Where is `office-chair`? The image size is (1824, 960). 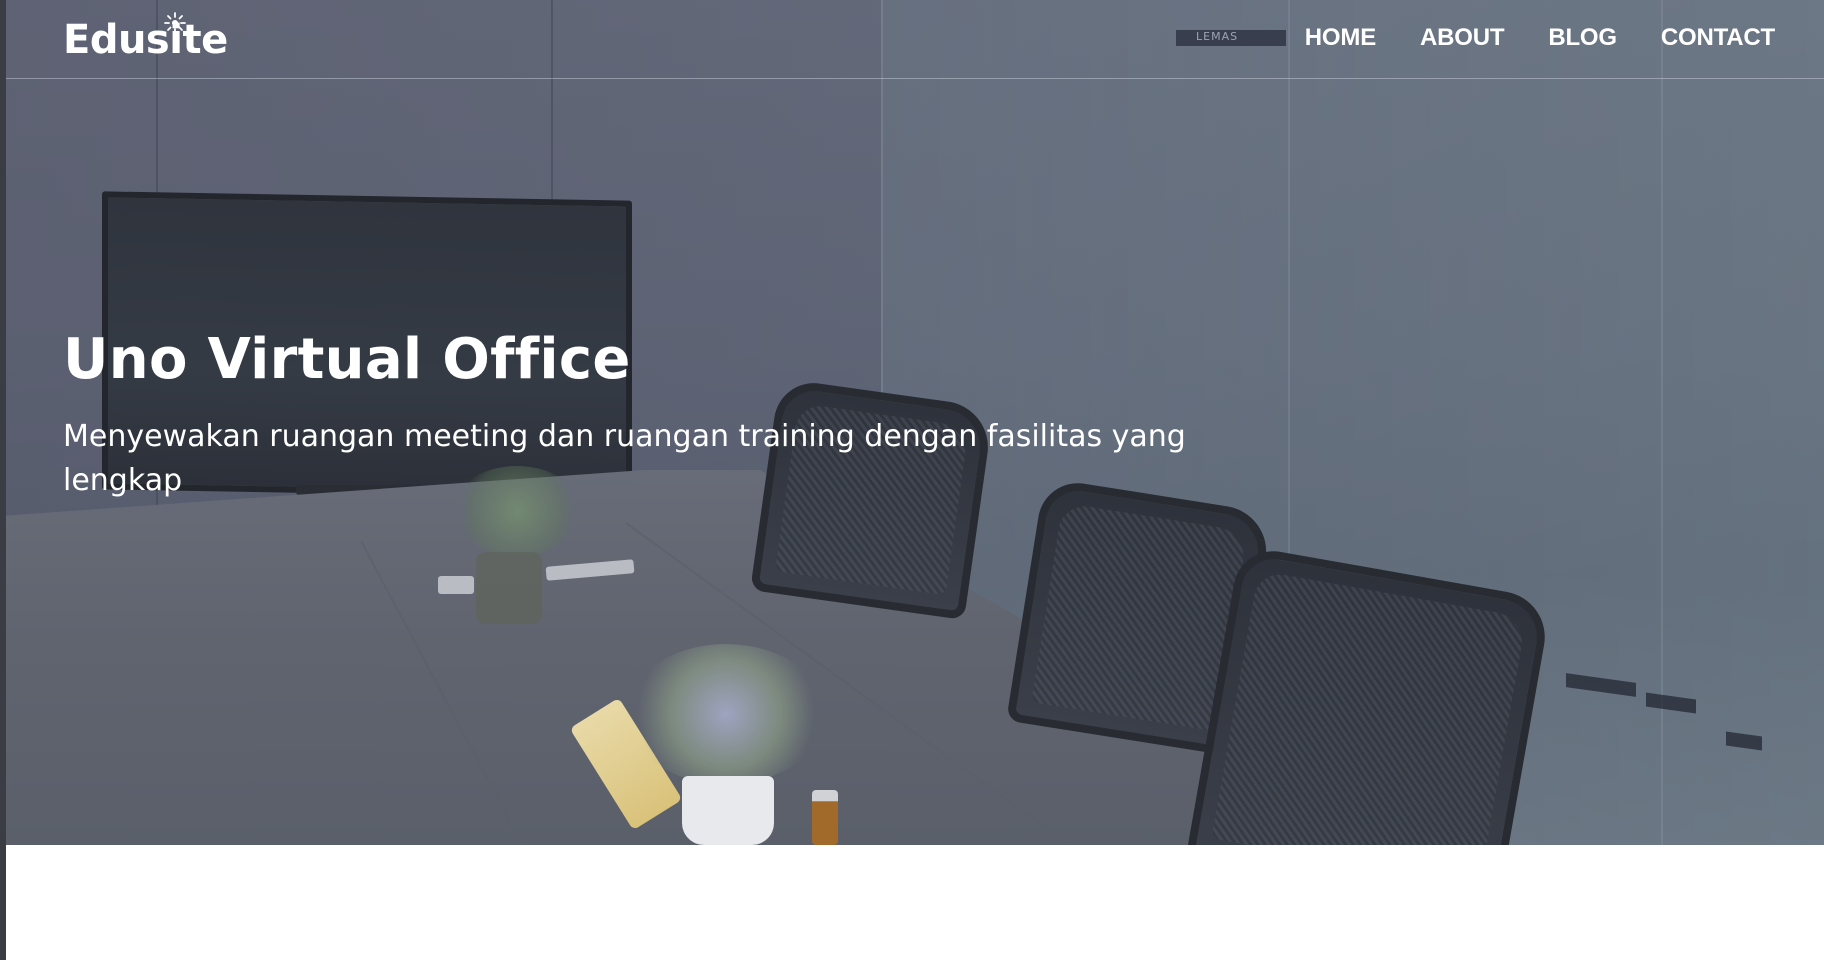
office-chair is located at coordinates (1369, 694).